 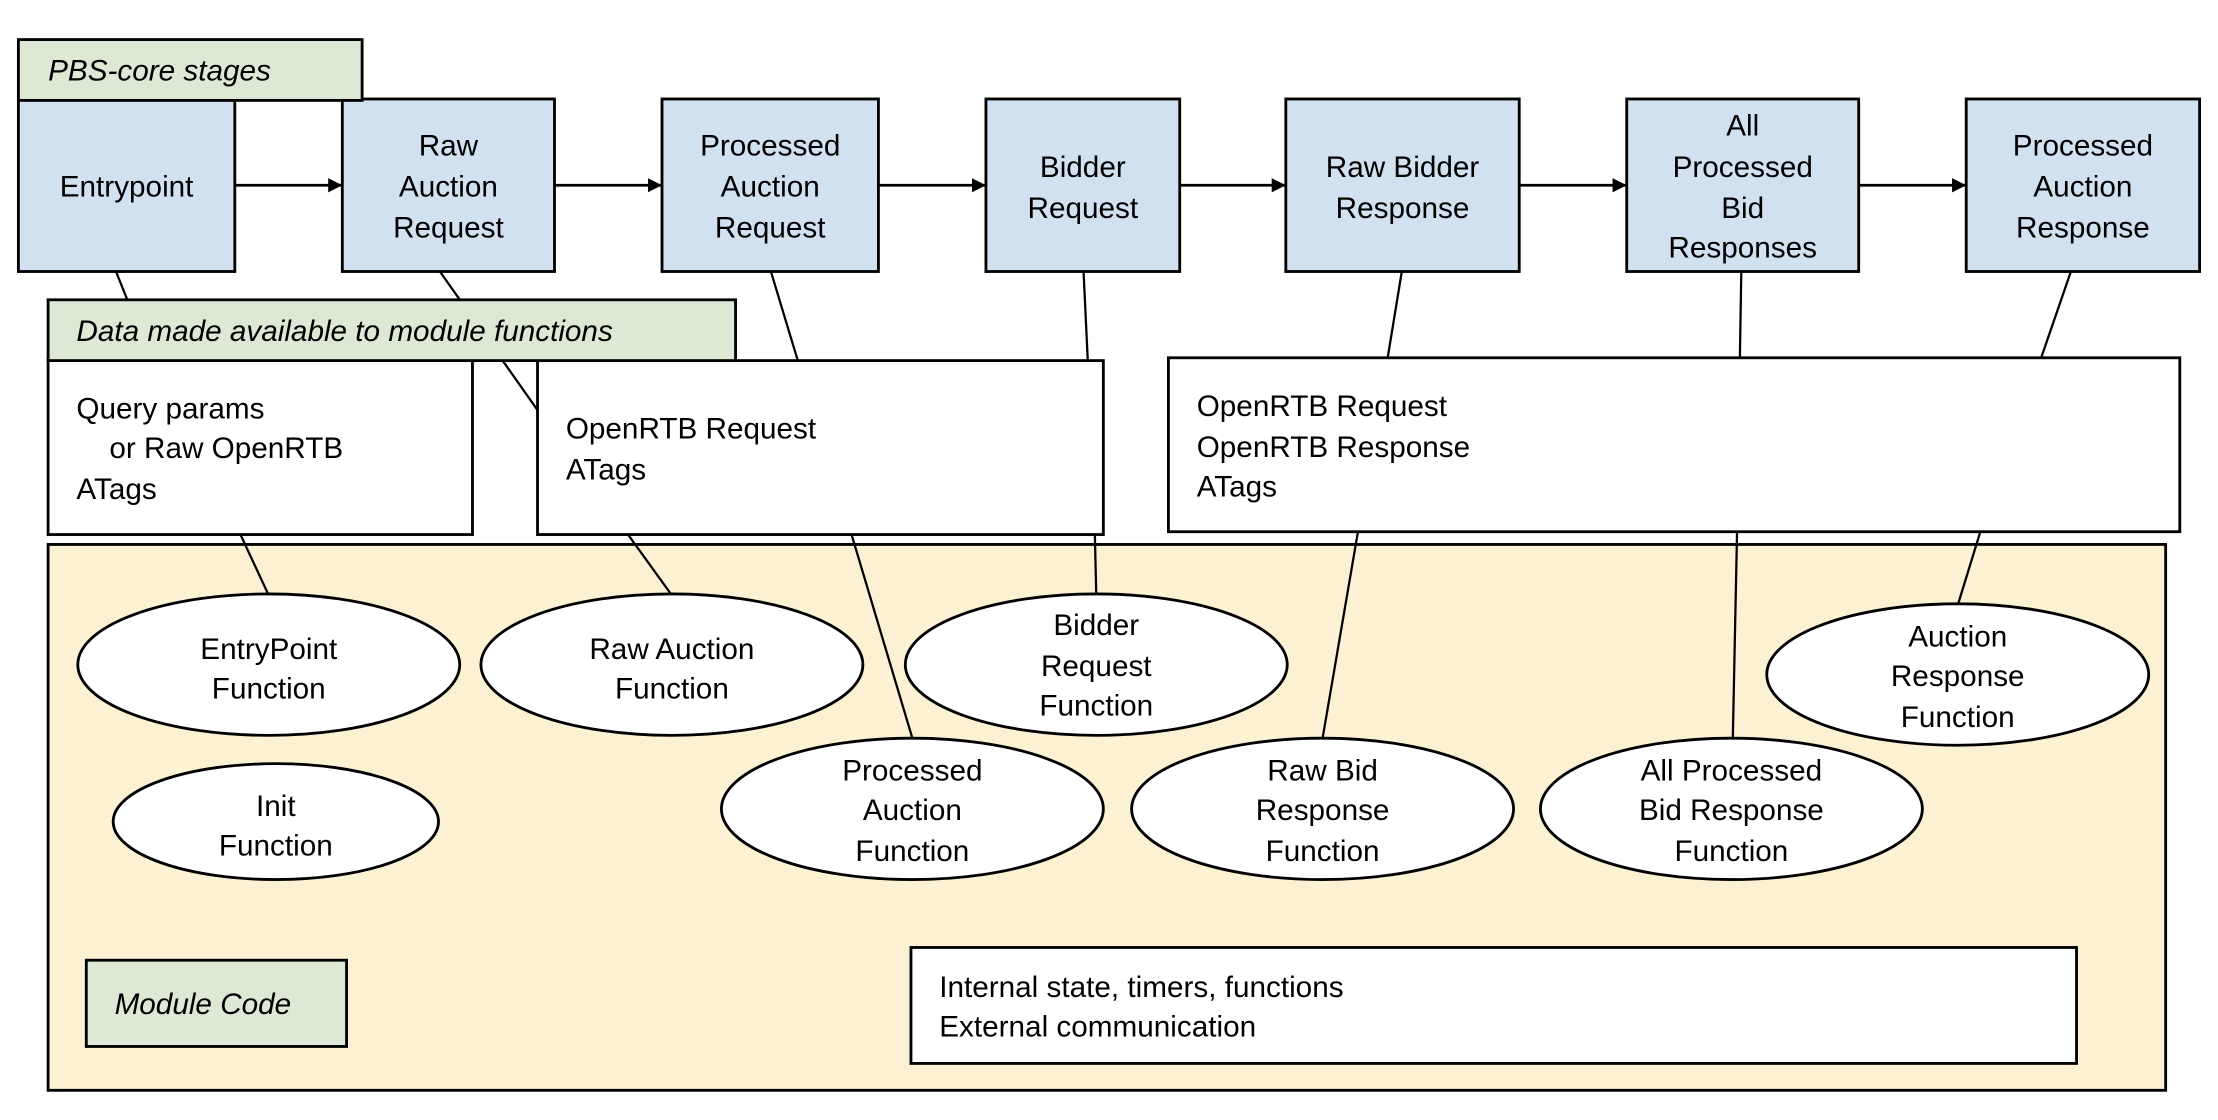 What do you see at coordinates (912, 771) in the screenshot?
I see `function-label: Processed` at bounding box center [912, 771].